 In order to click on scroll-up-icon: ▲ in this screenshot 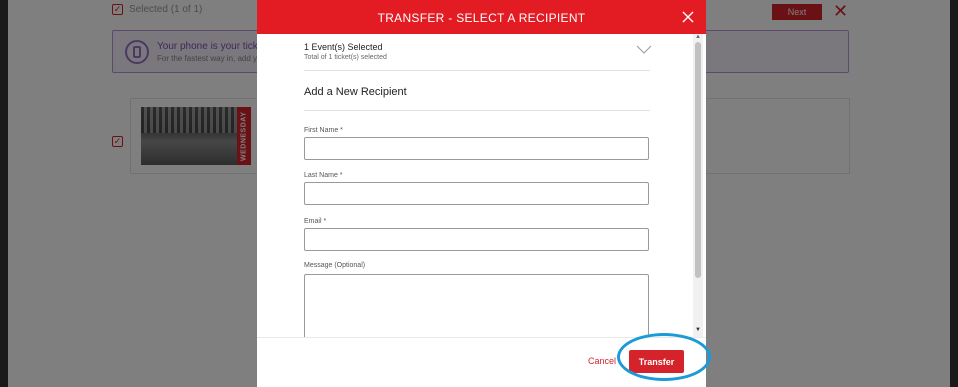, I will do `click(698, 37)`.